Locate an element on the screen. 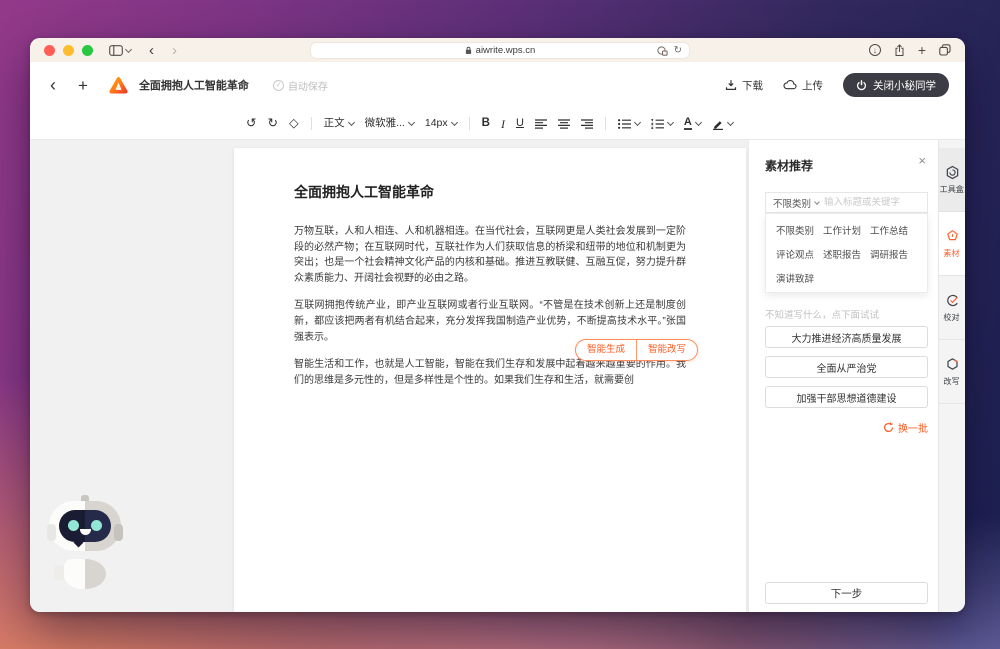 Image resolution: width=1000 pixels, height=649 pixels. category-option: 述职报告 is located at coordinates (846, 254).